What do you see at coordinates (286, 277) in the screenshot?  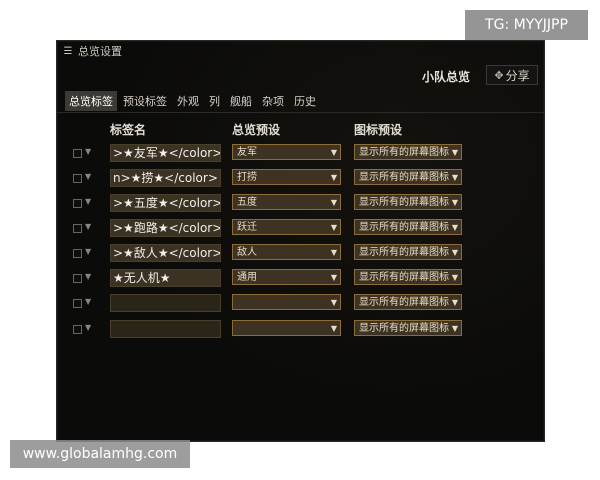 I see `overview-preset-select: 通用 ▼` at bounding box center [286, 277].